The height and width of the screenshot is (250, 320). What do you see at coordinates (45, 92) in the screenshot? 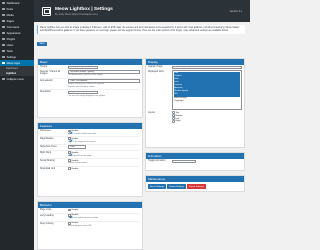
I see `resolution-label: Resolution` at bounding box center [45, 92].